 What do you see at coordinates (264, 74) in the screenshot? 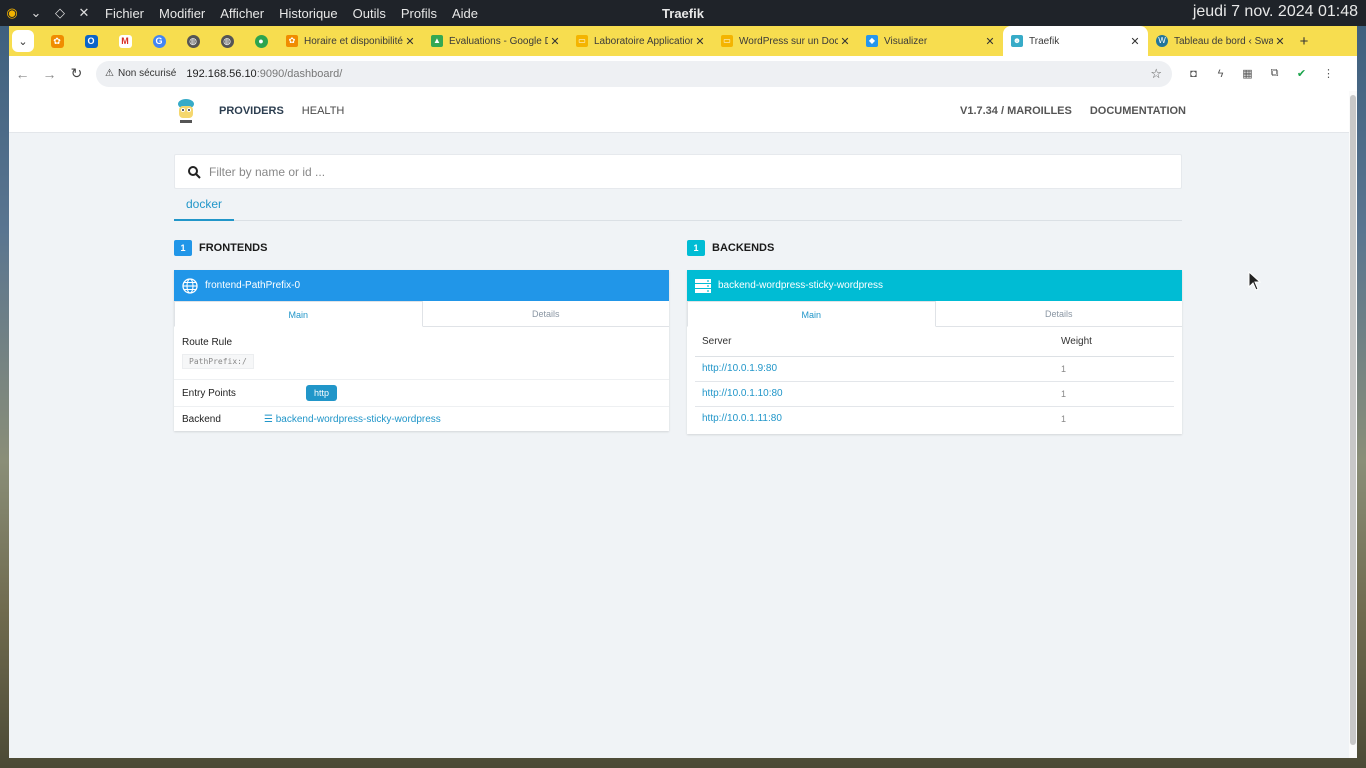
I see `url-text: 192.168.56.10:9090/dashboard/` at bounding box center [264, 74].